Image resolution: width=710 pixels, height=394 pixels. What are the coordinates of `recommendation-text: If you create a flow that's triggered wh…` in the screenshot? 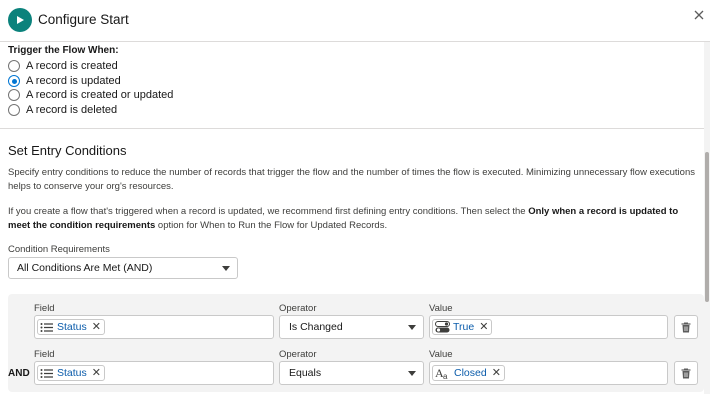 It's located at (268, 211).